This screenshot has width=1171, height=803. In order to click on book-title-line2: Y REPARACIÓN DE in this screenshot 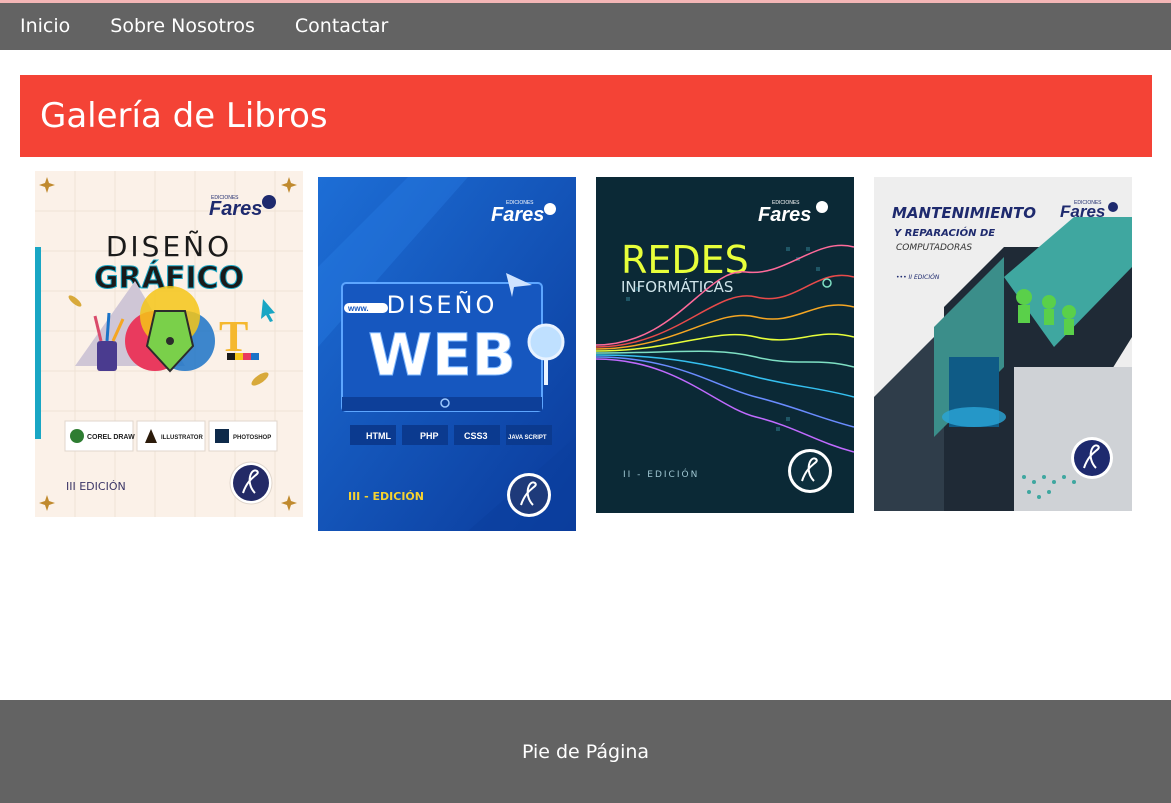, I will do `click(944, 232)`.